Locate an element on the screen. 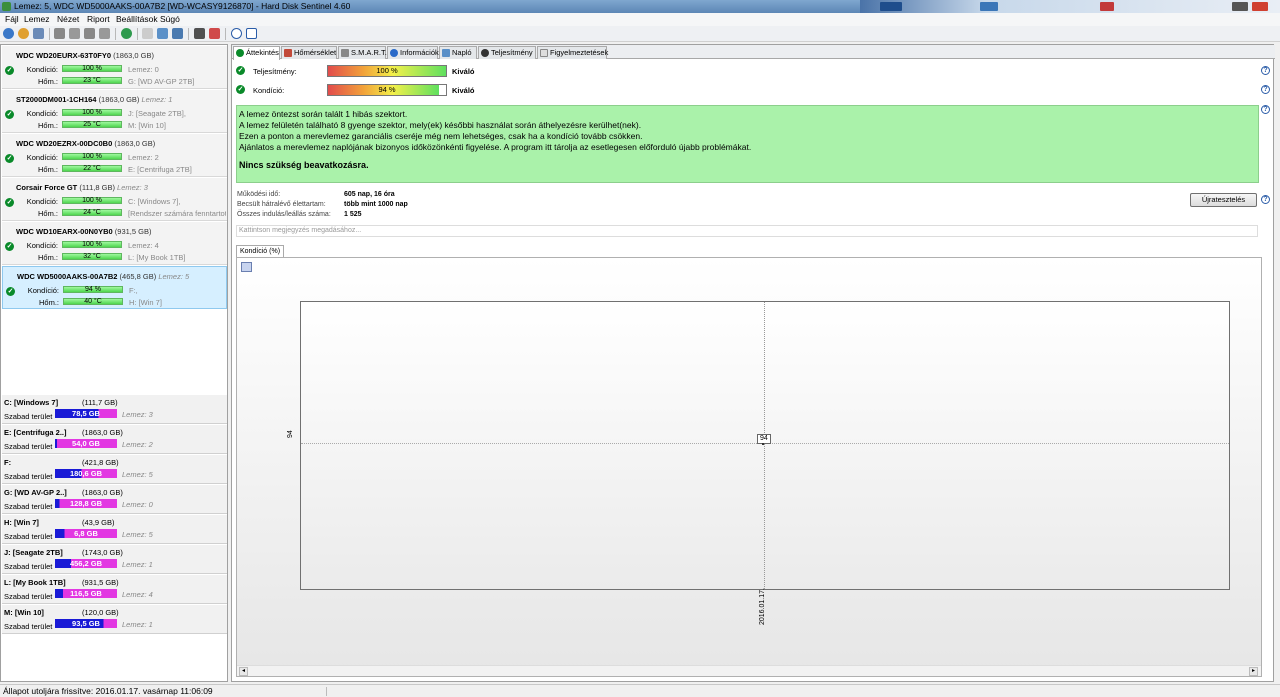 The height and width of the screenshot is (697, 1280). menu-view: Nézet is located at coordinates (68, 19).